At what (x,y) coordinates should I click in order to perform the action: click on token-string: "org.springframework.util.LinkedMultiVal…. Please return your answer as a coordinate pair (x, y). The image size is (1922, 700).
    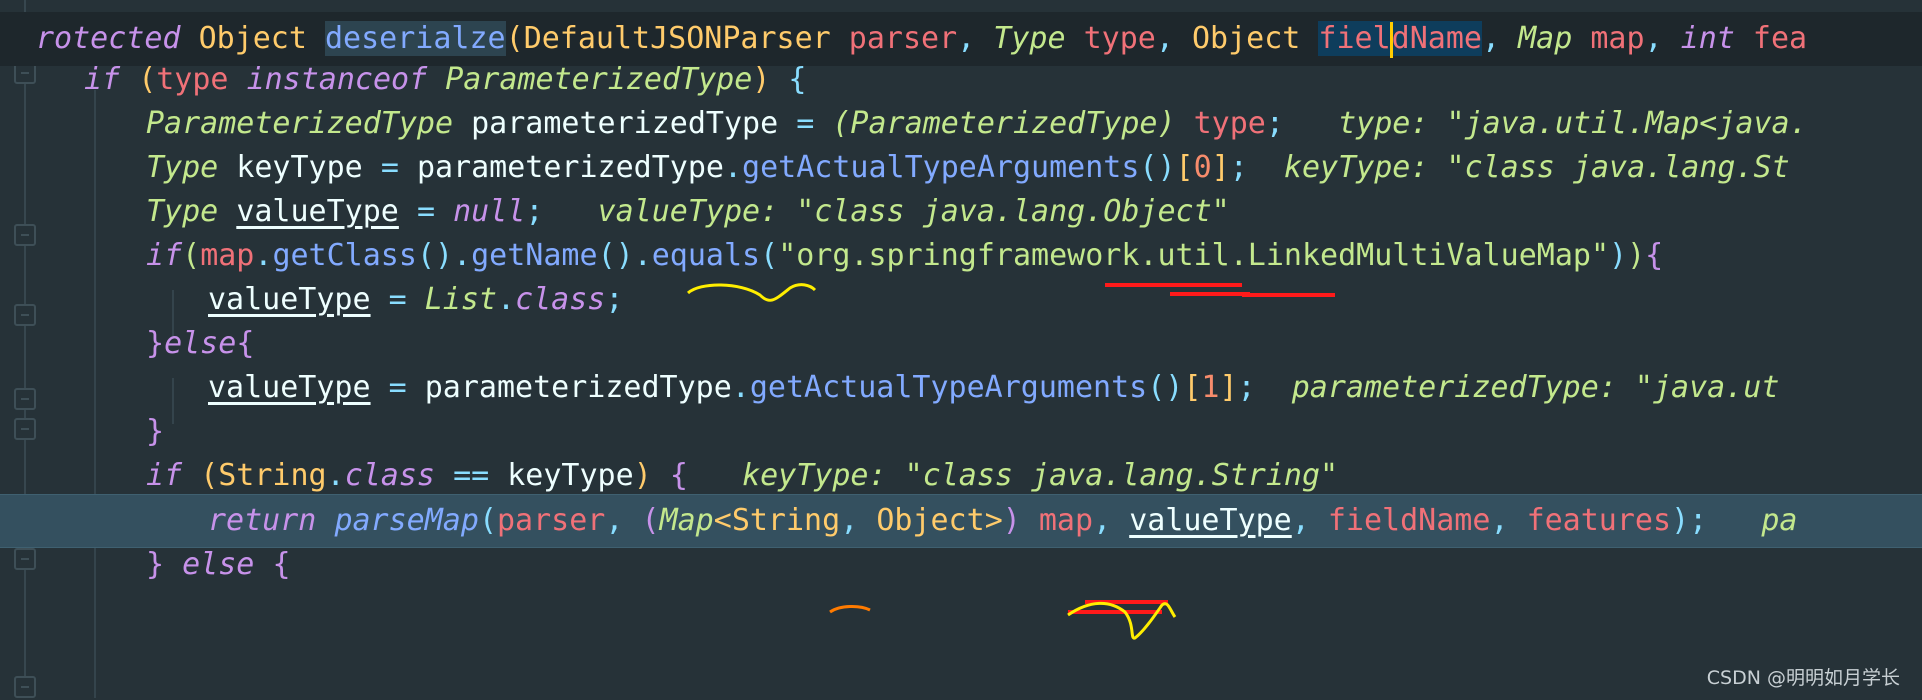
    Looking at the image, I should click on (1194, 255).